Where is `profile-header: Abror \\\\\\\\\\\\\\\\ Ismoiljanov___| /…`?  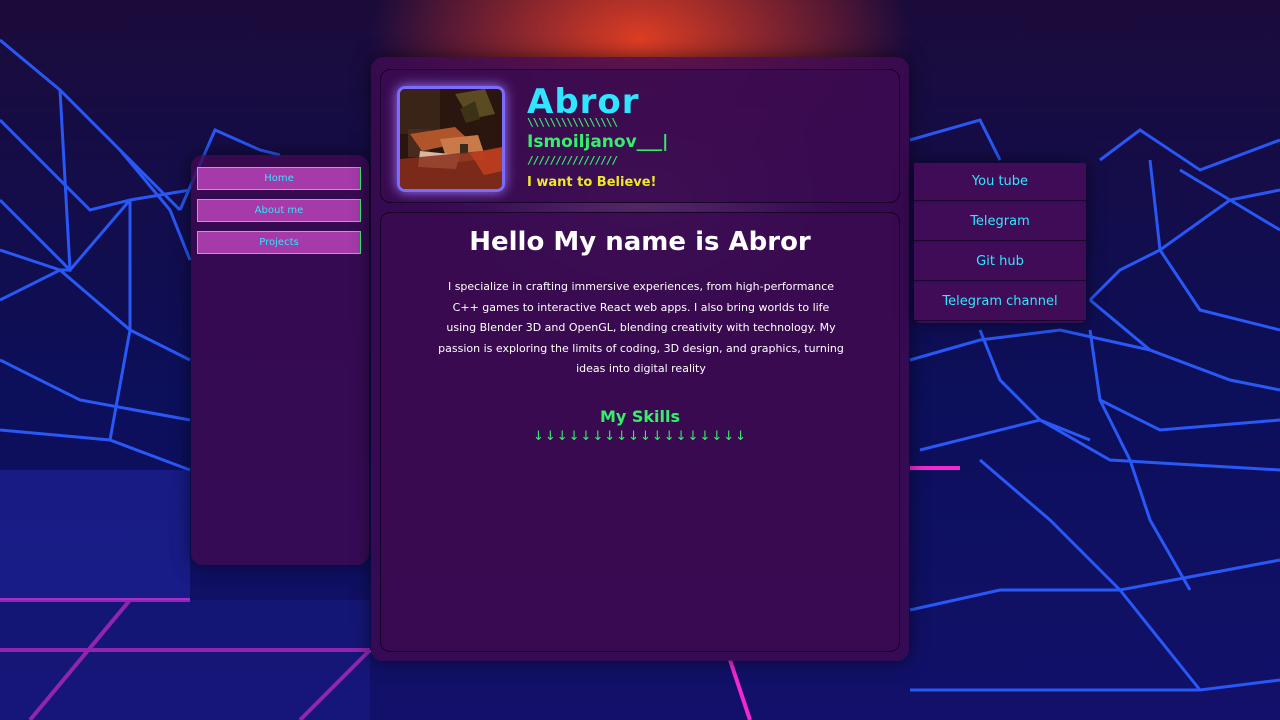
profile-header: Abror \\\\\\\\\\\\\\\\ Ismoiljanov___| /… is located at coordinates (640, 136).